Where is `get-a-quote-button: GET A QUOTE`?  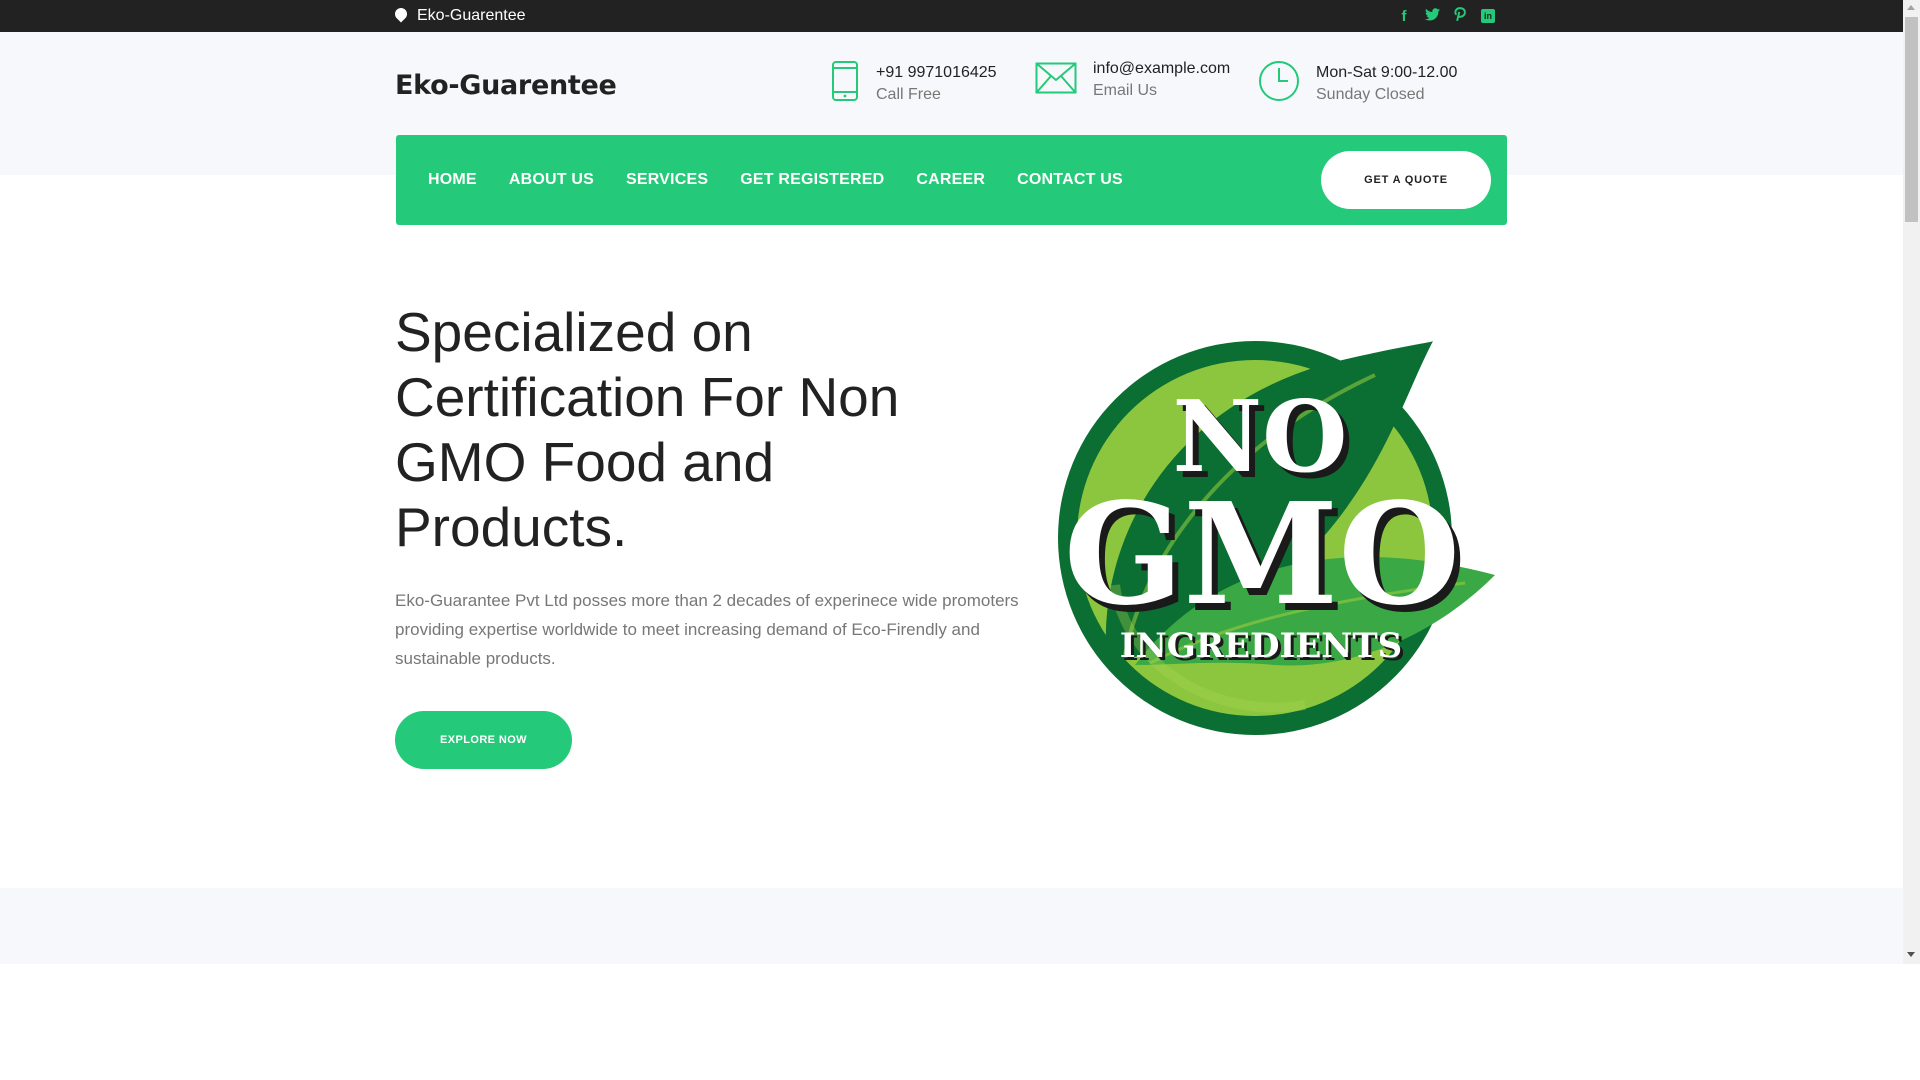
get-a-quote-button: GET A QUOTE is located at coordinates (1406, 180).